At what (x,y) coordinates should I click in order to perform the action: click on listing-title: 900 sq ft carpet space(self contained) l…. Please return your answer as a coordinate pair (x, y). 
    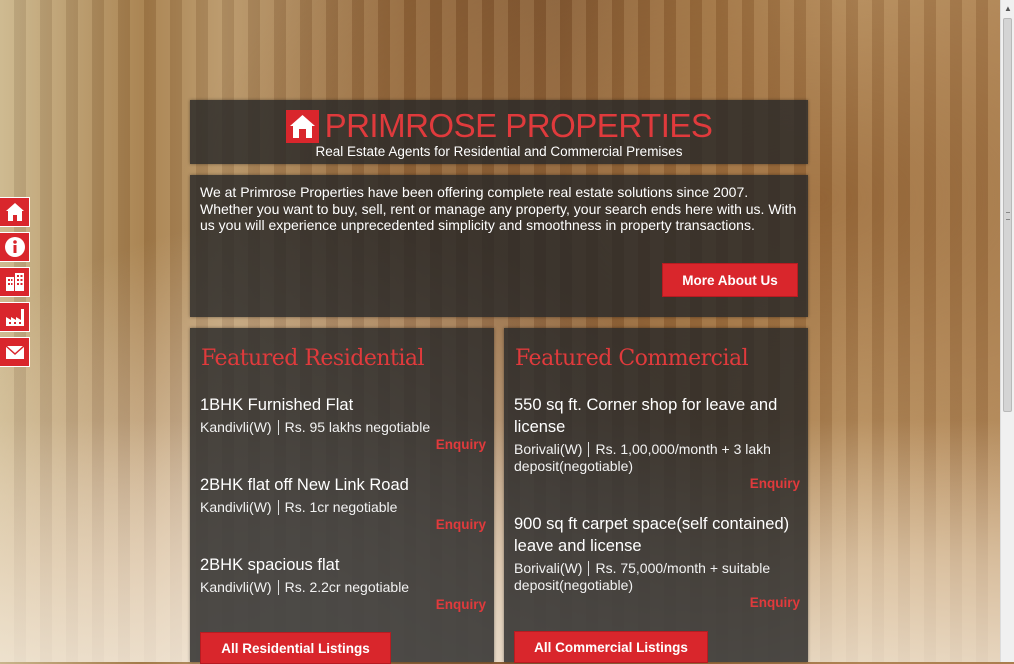
    Looking at the image, I should click on (657, 535).